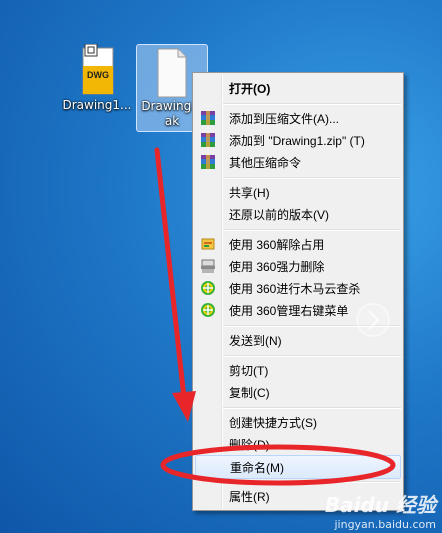  I want to click on menu-item-360-manage-menu: 使用 360管理右键菜单, so click(298, 310).